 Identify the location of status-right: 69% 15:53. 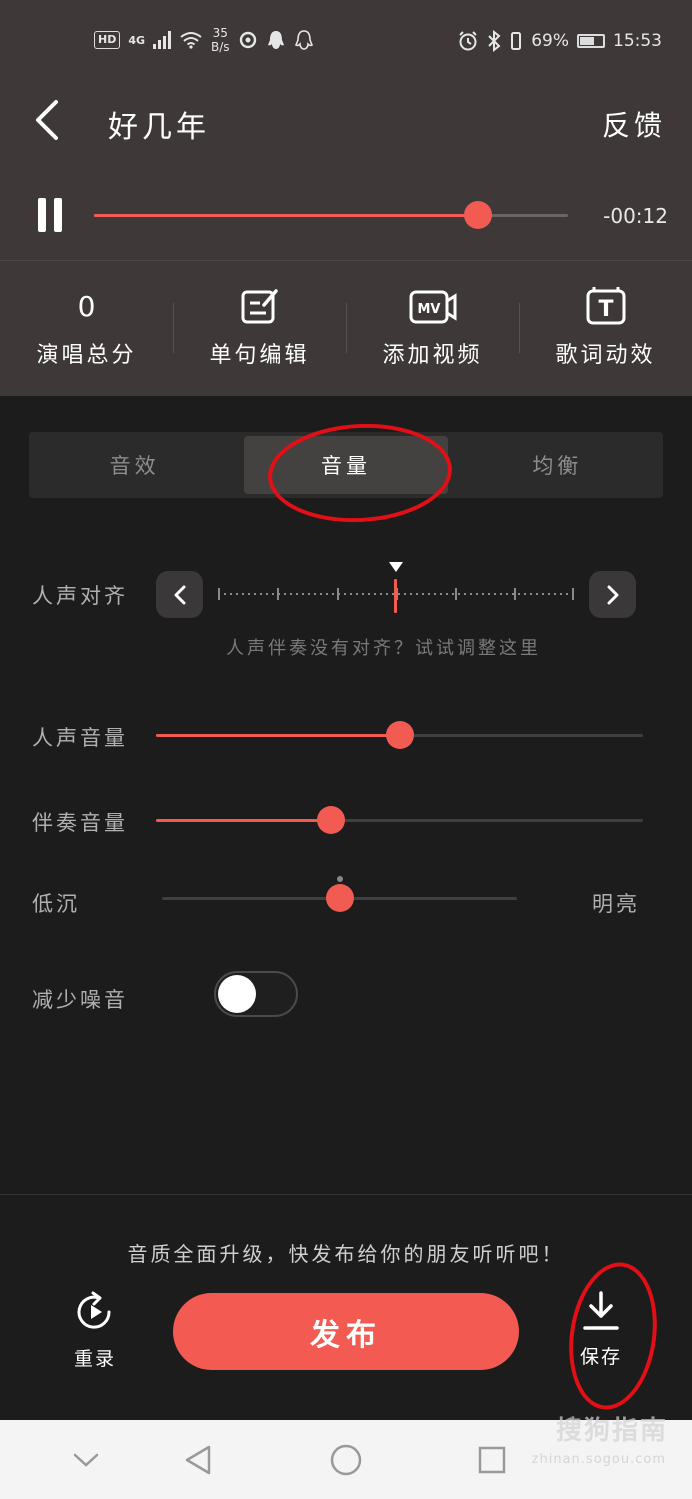
(559, 41).